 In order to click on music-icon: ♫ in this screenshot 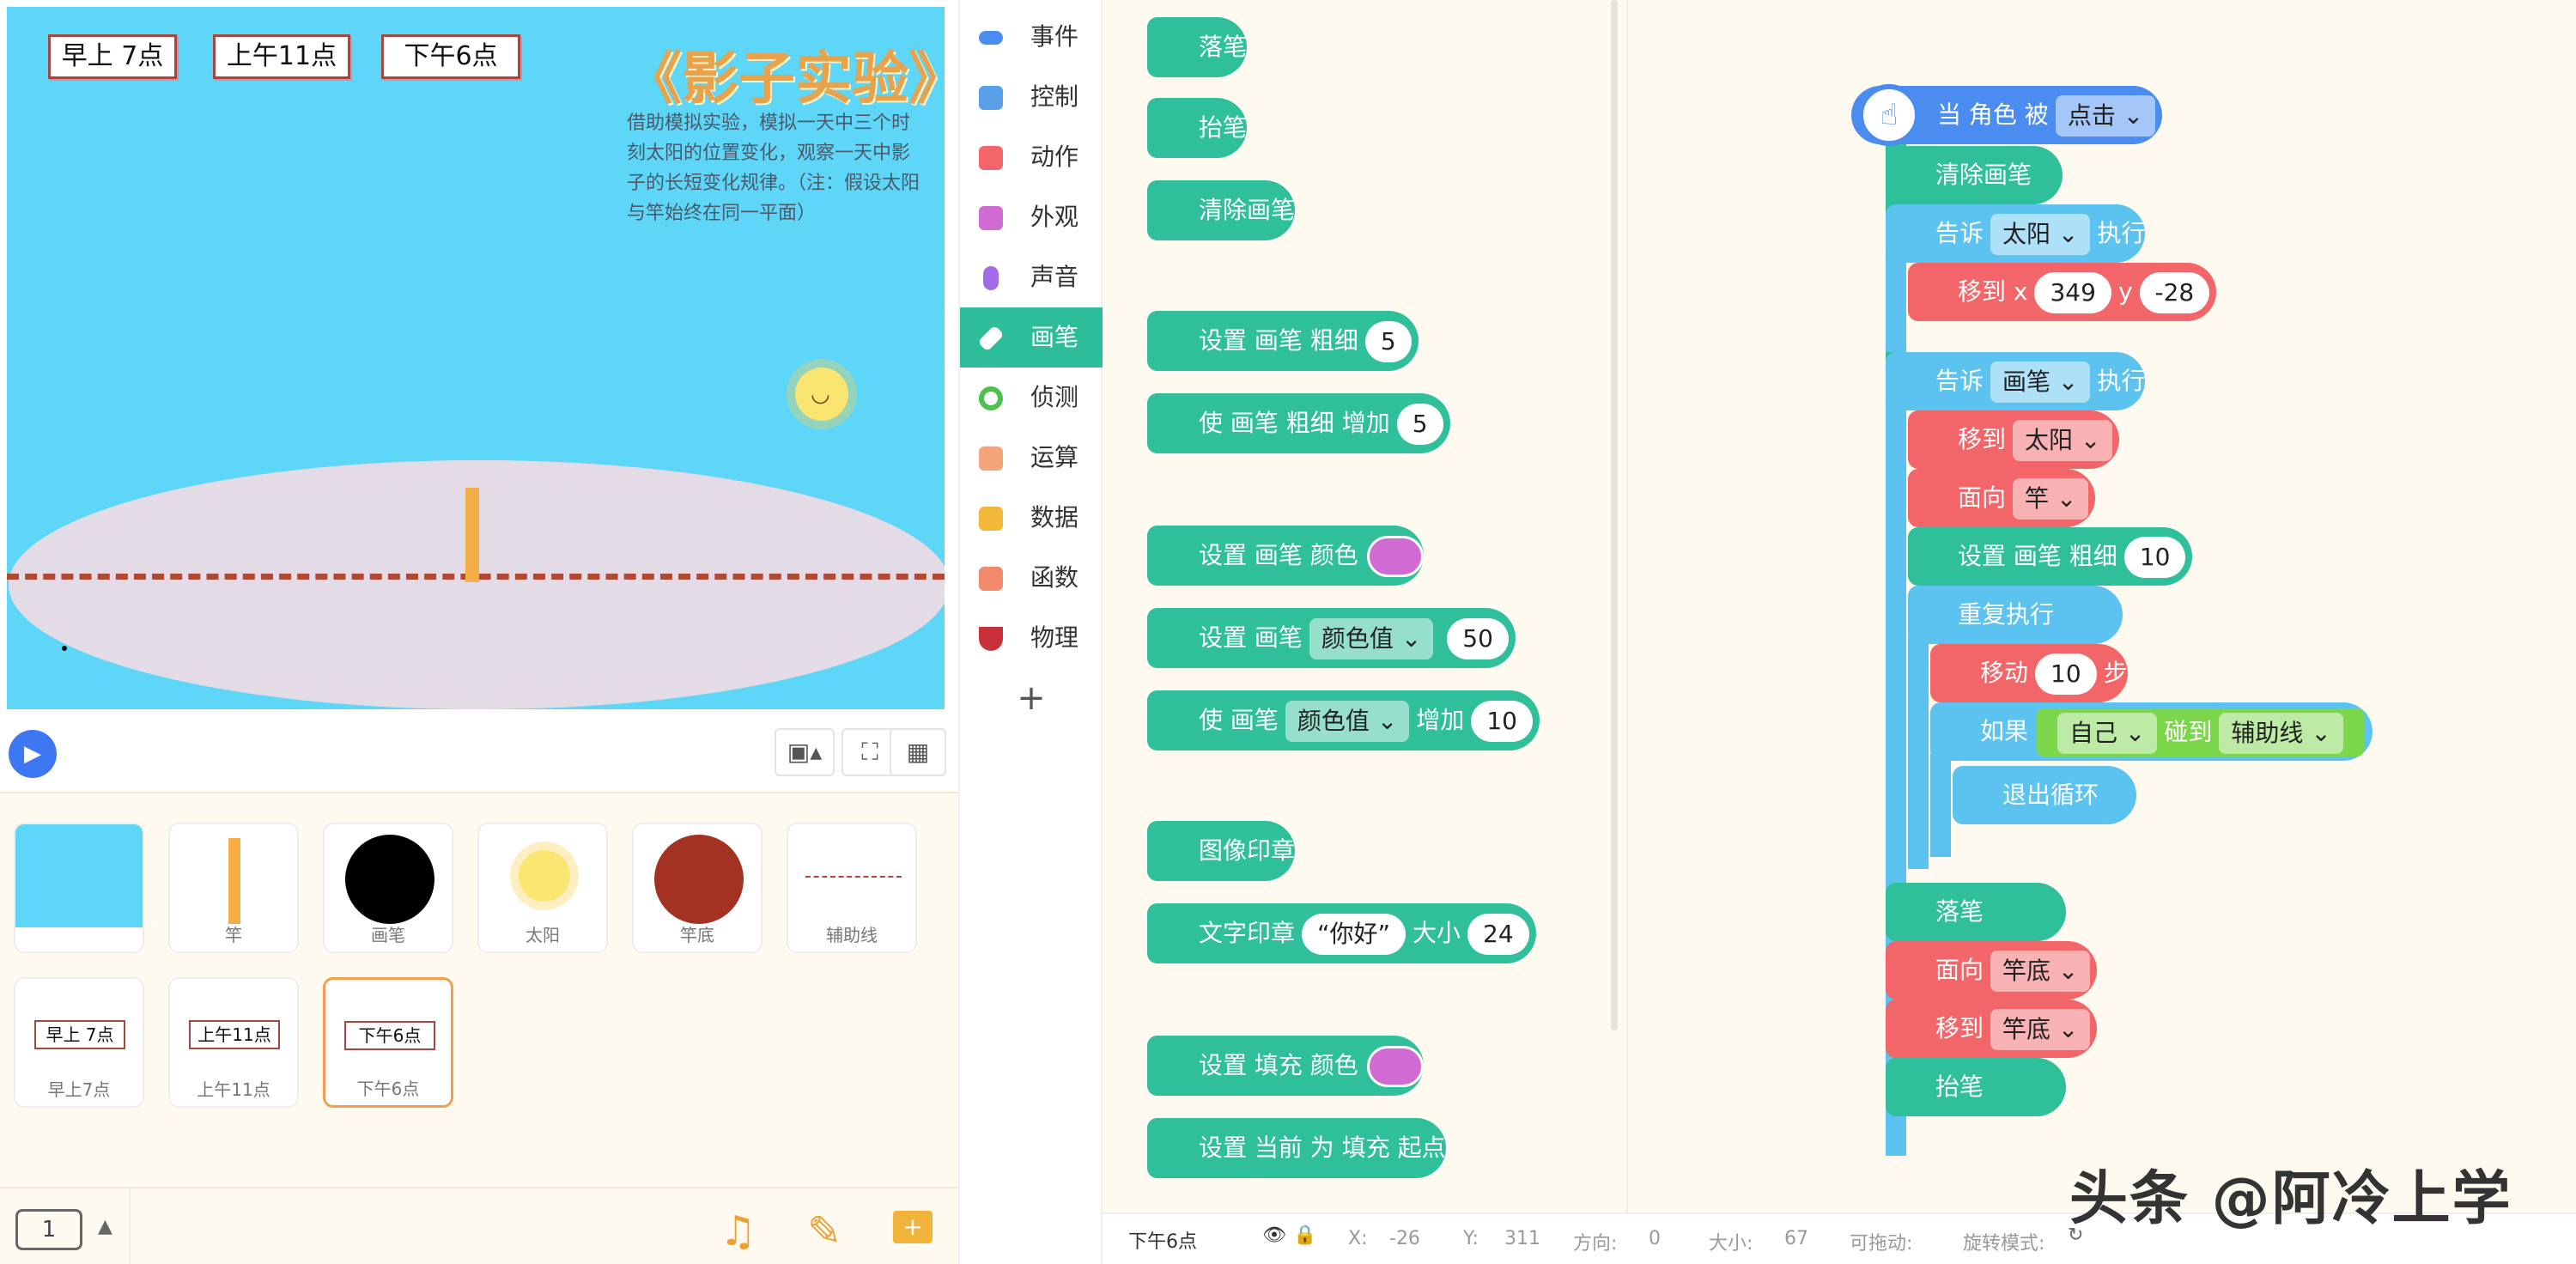, I will do `click(738, 1231)`.